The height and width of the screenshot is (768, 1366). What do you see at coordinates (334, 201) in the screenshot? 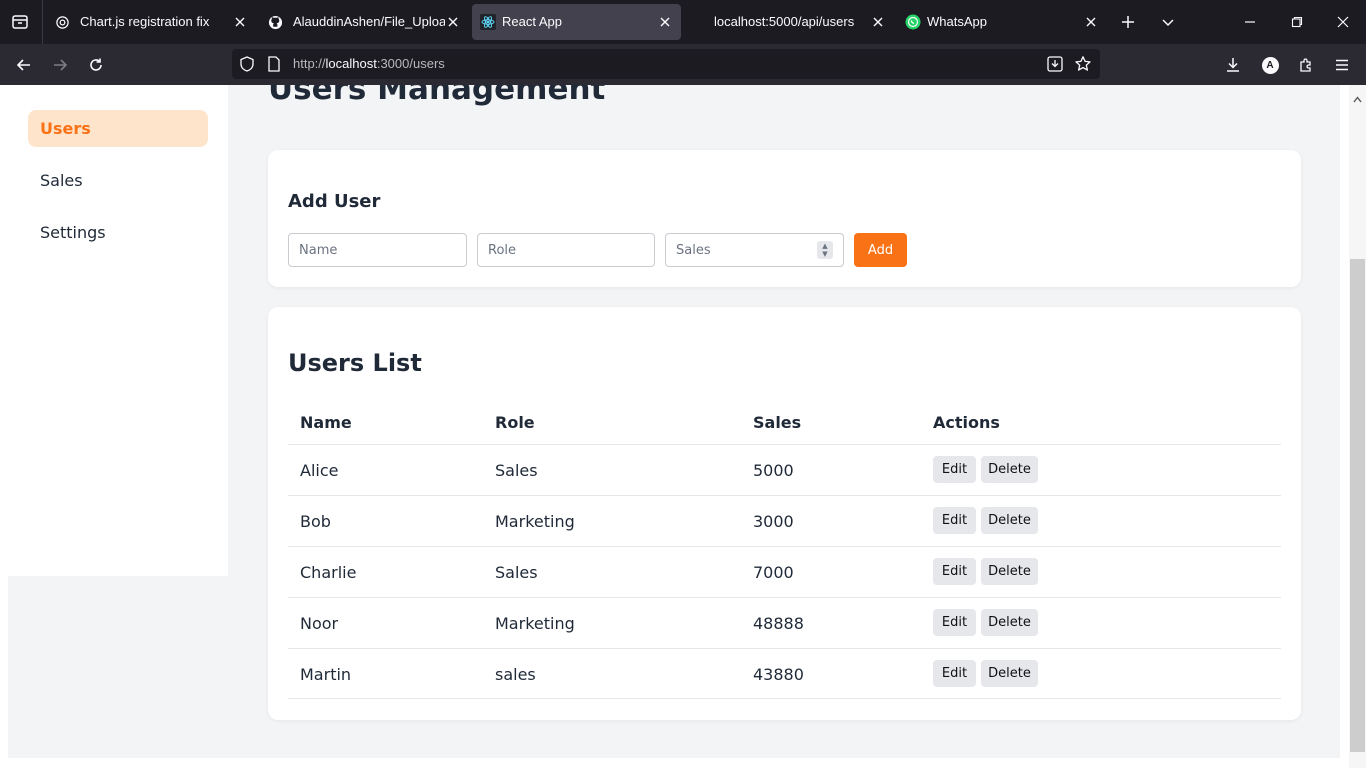
I see `add-user-heading: Add User` at bounding box center [334, 201].